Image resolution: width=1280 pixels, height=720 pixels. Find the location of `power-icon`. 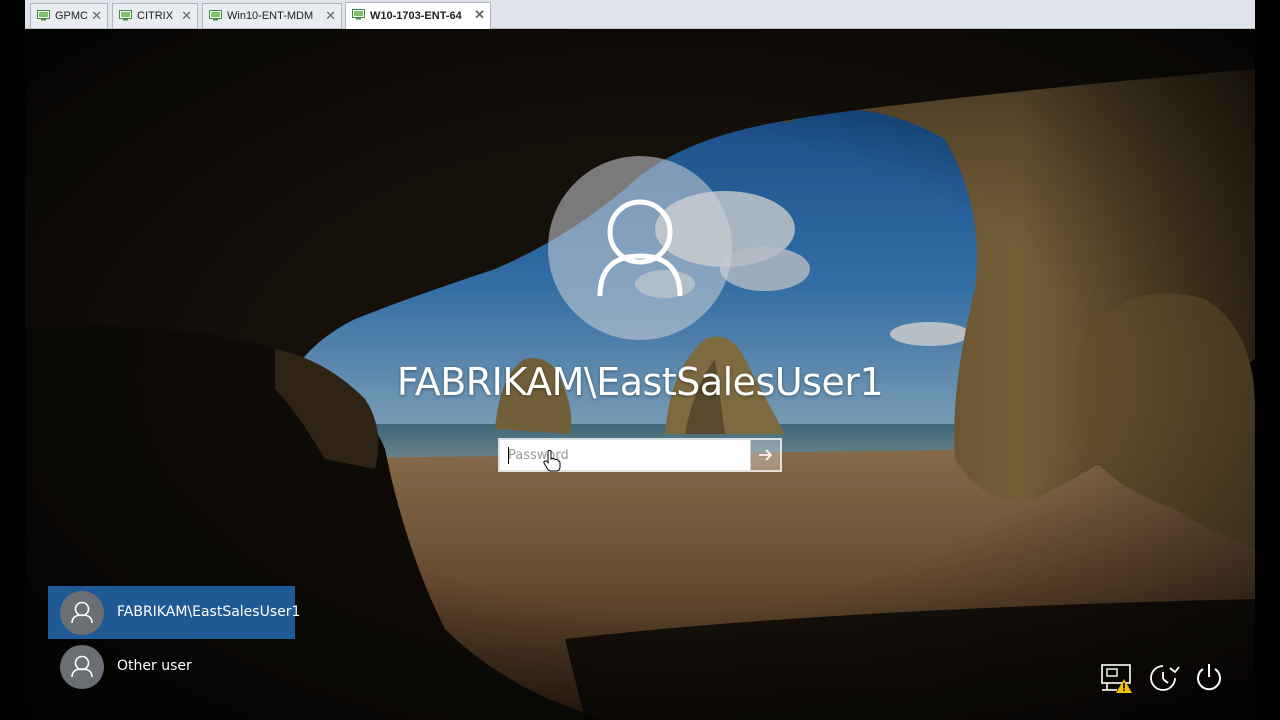

power-icon is located at coordinates (1209, 677).